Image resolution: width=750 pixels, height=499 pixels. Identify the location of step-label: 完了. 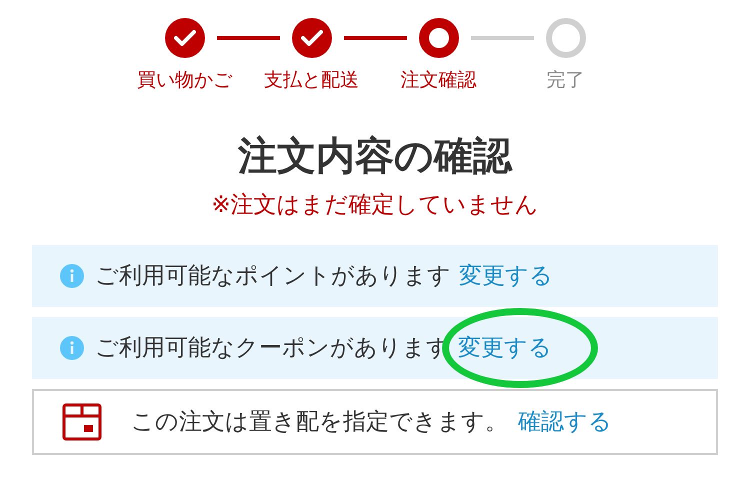
(565, 80).